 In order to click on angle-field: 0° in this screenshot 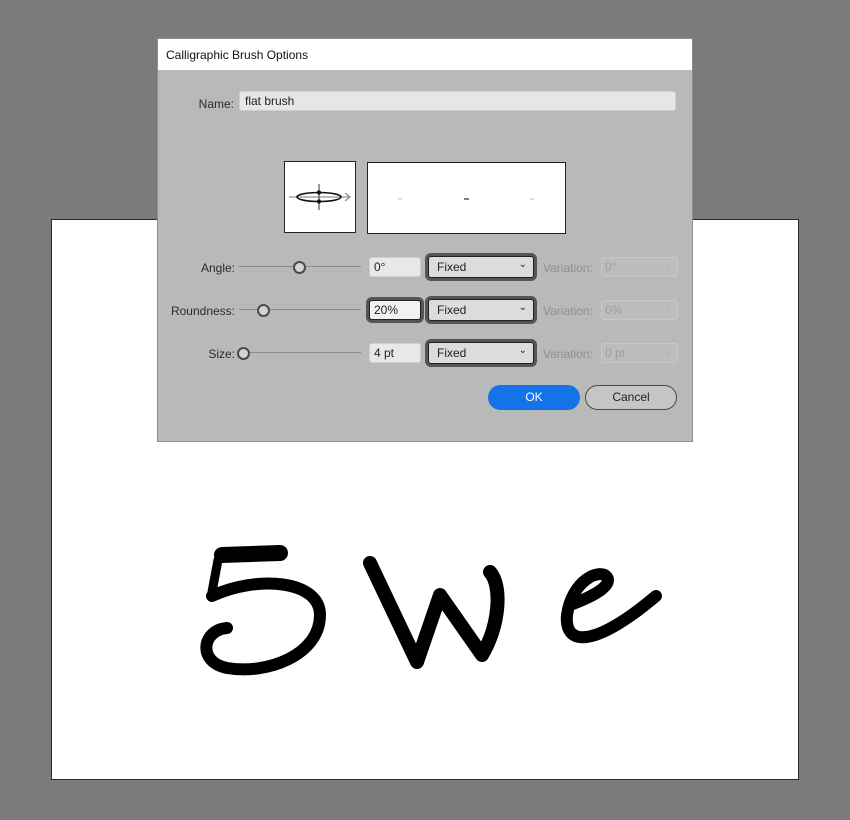, I will do `click(395, 267)`.